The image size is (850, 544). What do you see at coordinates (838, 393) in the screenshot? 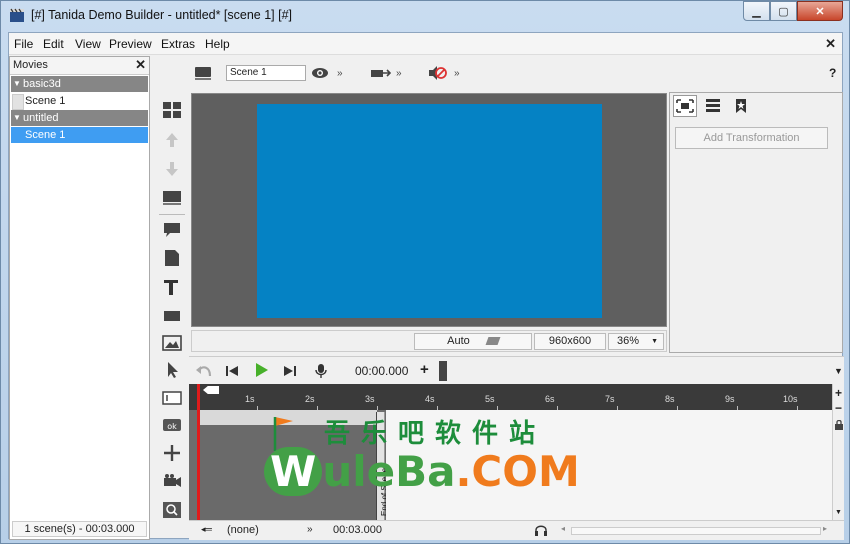
I see `zoom-in-button: +` at bounding box center [838, 393].